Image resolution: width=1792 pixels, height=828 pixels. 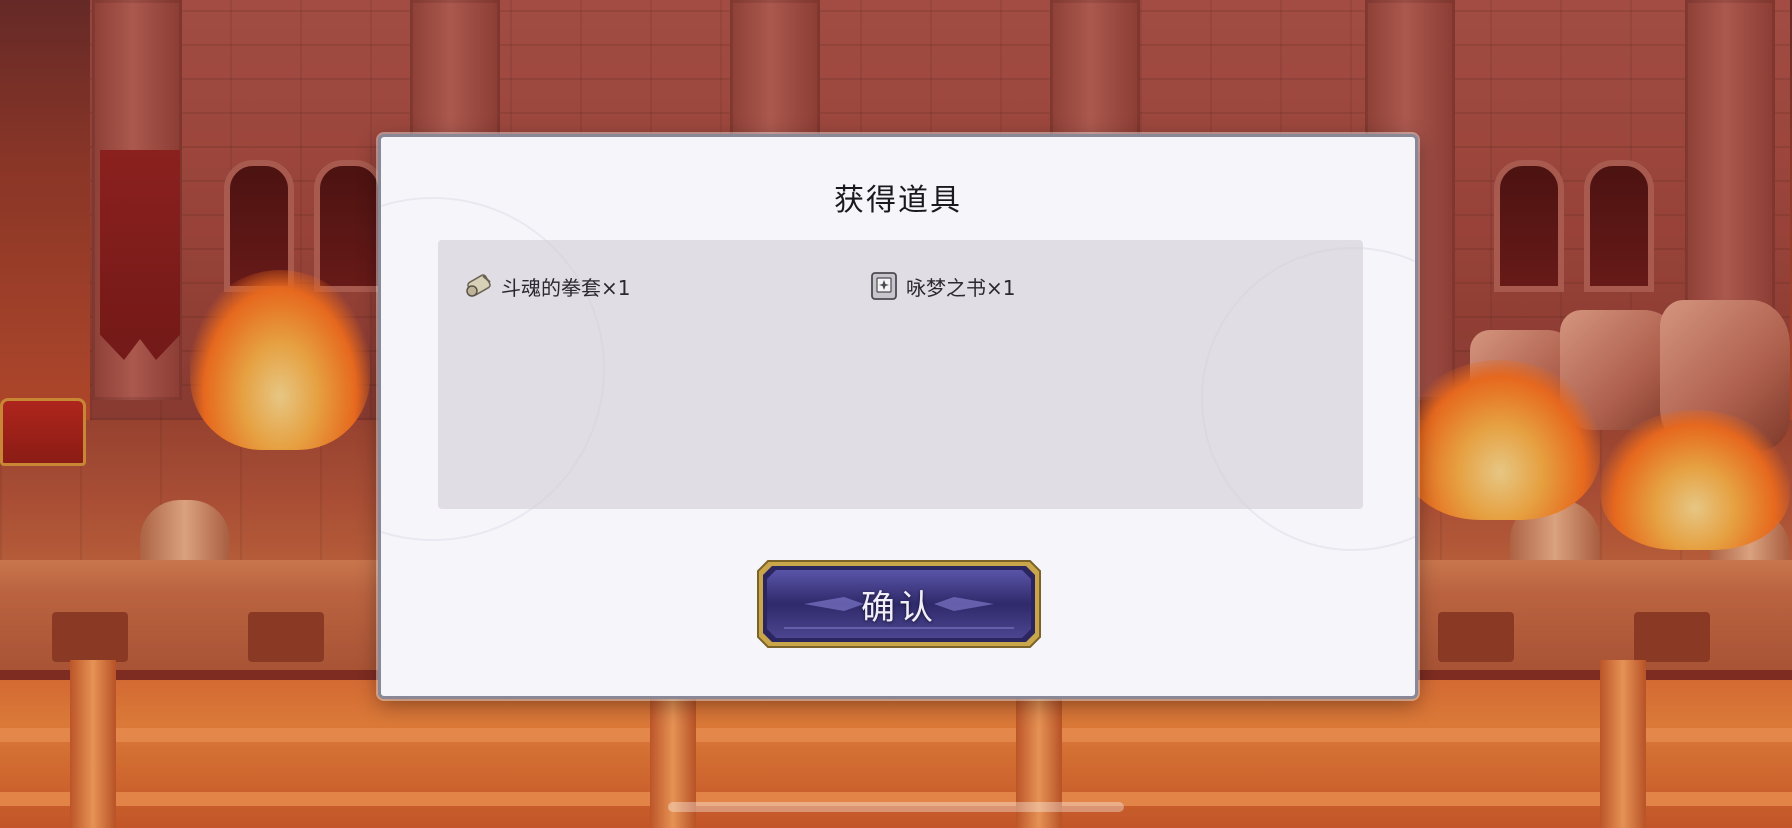 I want to click on confirm-button-label: 确认, so click(x=899, y=607).